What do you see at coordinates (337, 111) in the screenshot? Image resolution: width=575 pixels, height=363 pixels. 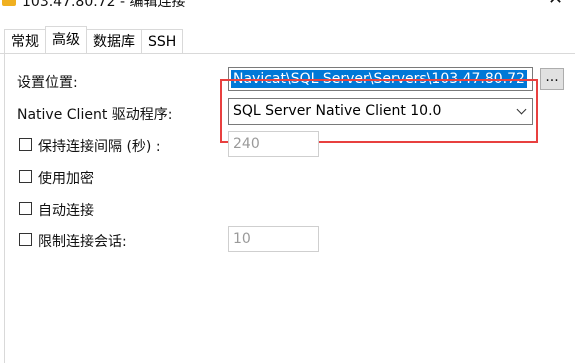 I see `native-client-selected: SQL Server Native Client 10.0` at bounding box center [337, 111].